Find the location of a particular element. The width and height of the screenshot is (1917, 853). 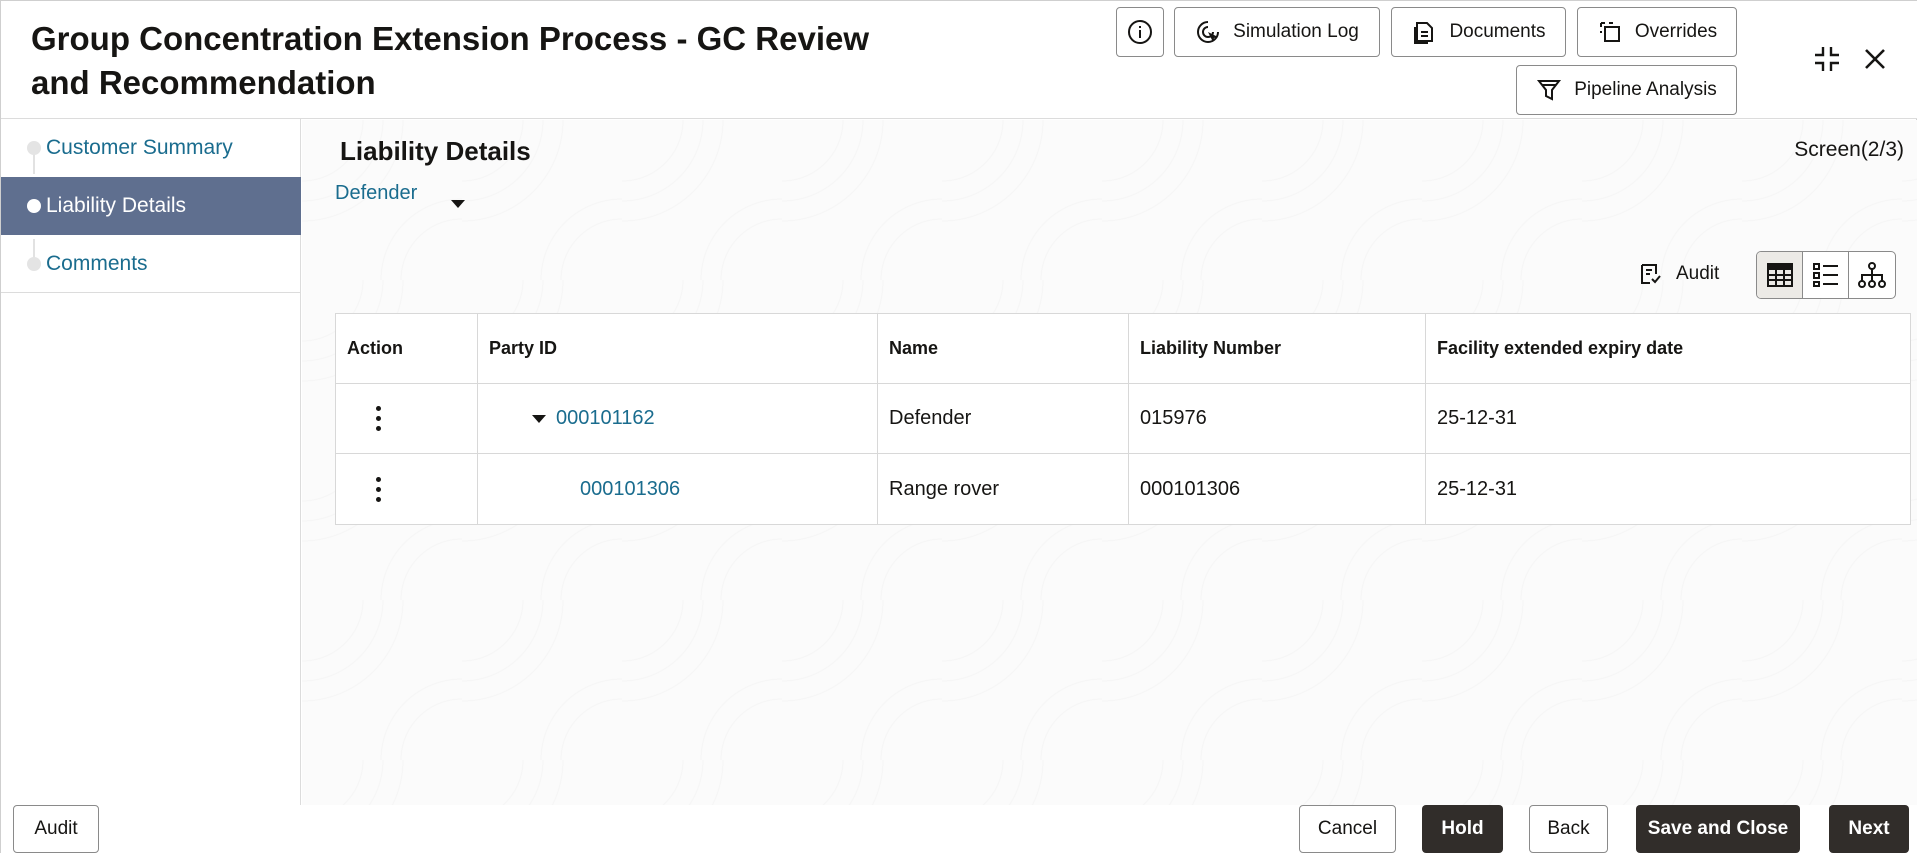

hierarchy-view-icon is located at coordinates (1872, 275).